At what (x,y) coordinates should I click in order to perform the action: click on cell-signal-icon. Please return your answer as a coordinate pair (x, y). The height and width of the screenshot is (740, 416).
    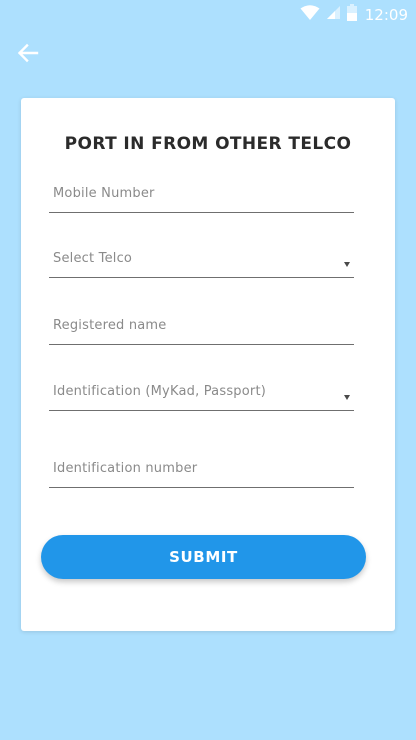
    Looking at the image, I should click on (333, 14).